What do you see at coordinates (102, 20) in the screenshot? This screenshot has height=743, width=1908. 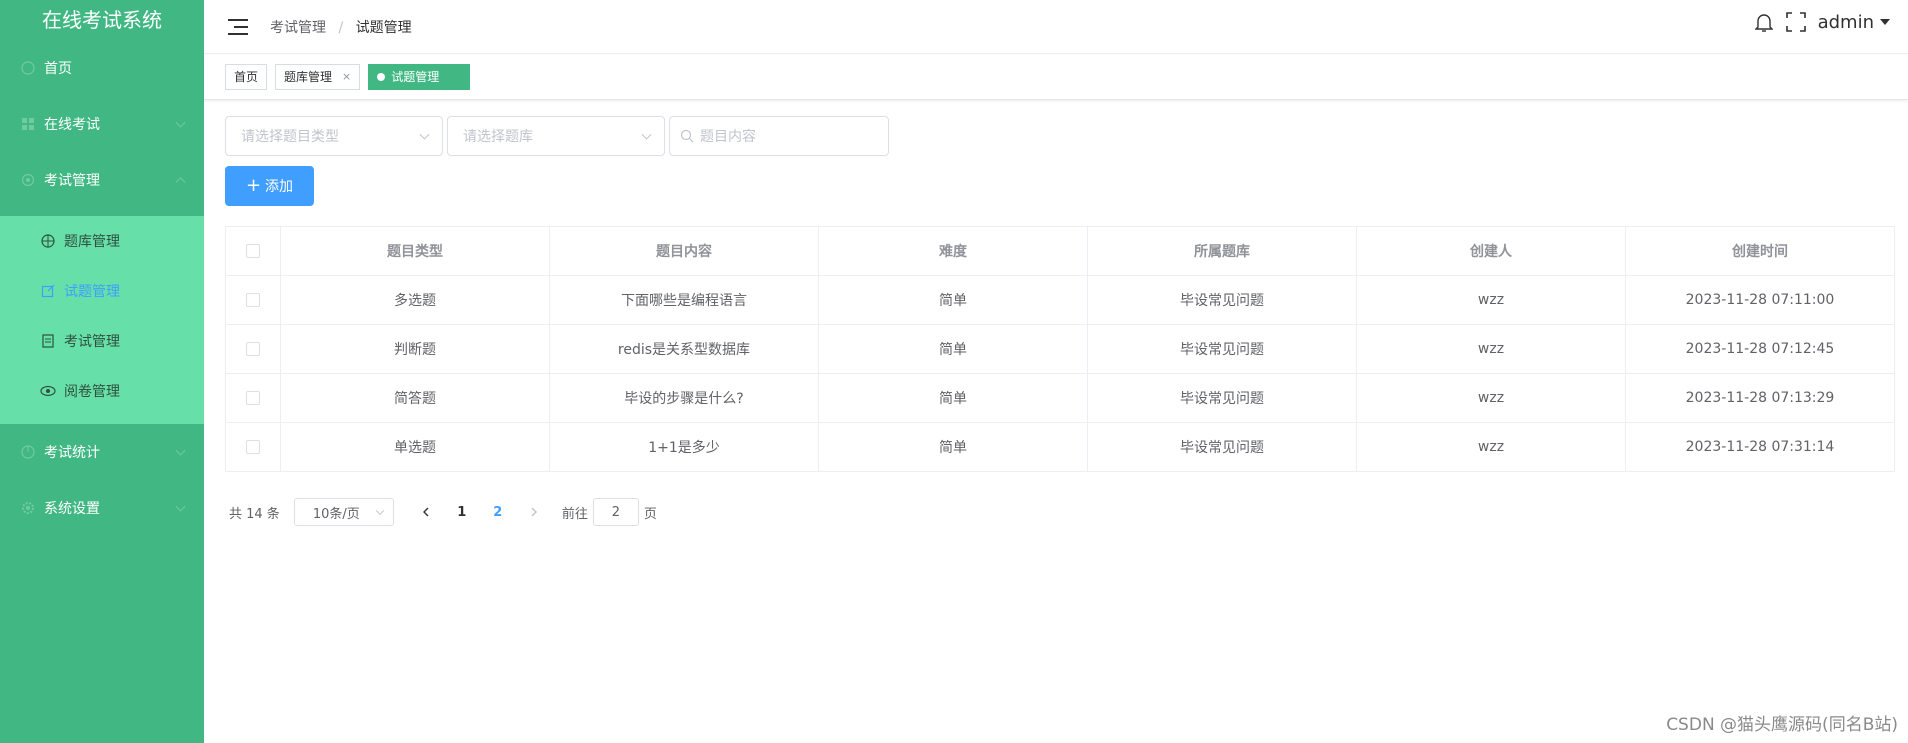 I see `app-title: 在线考试系统` at bounding box center [102, 20].